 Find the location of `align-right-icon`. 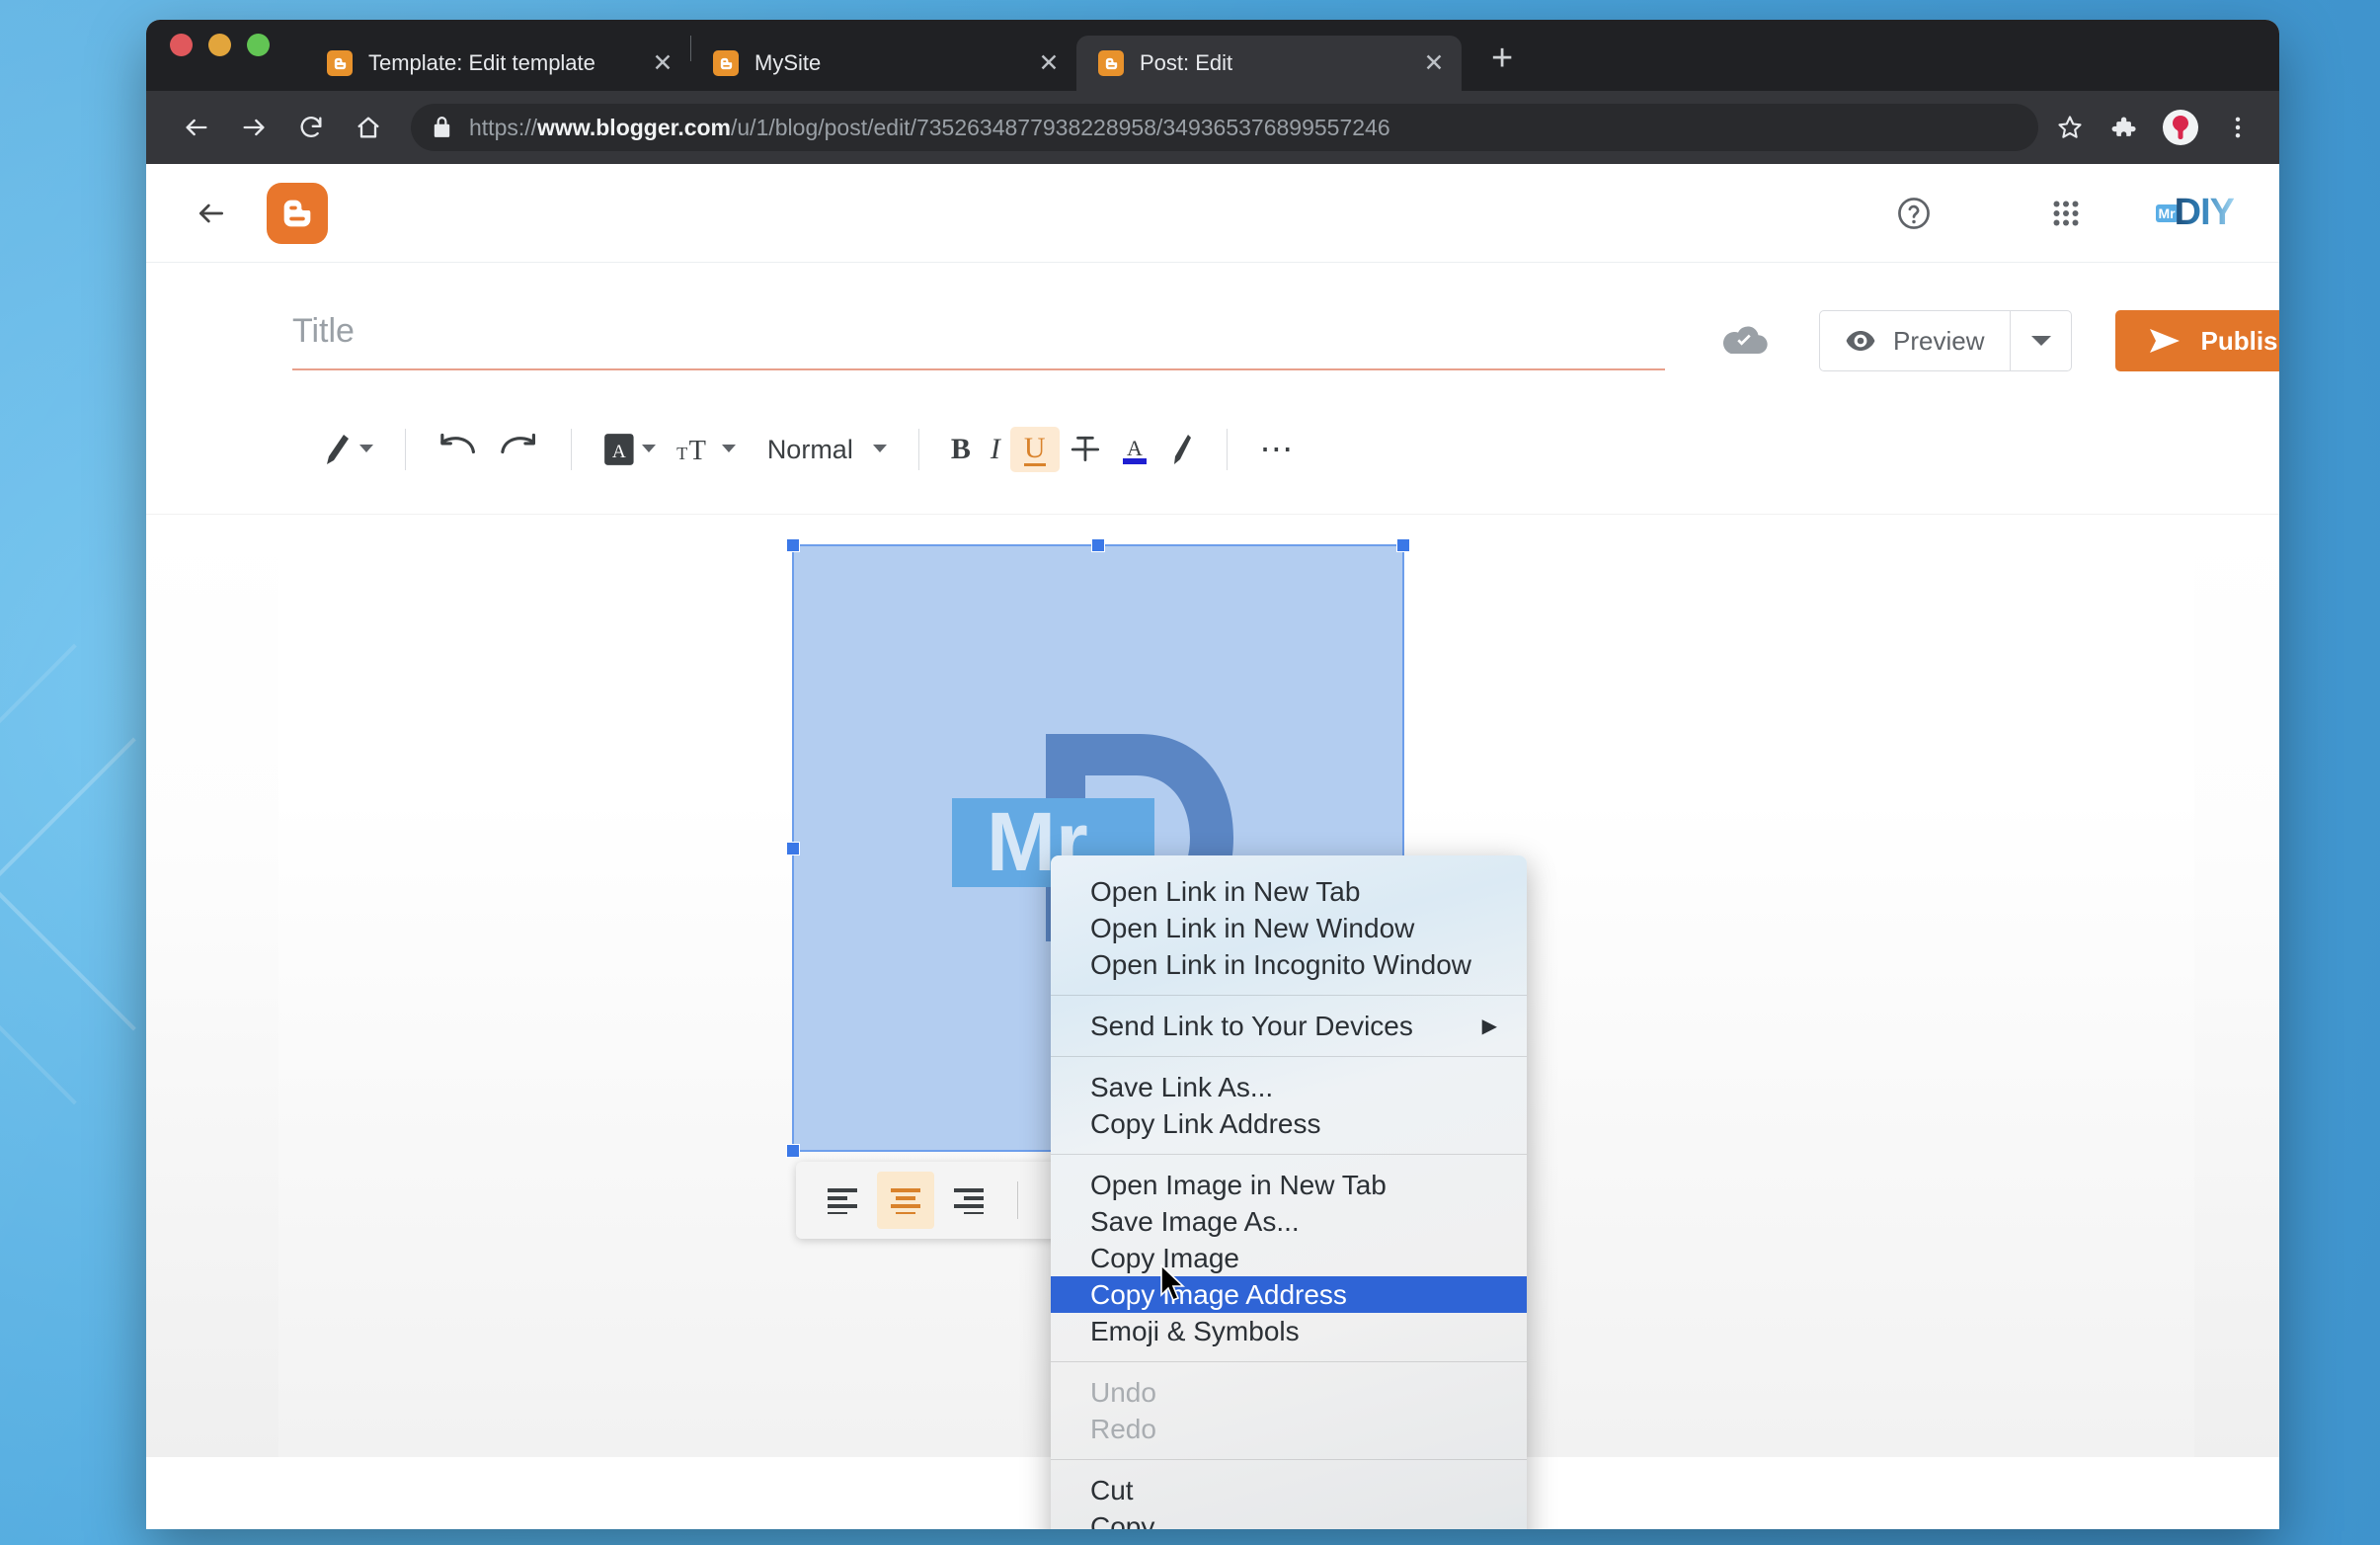

align-right-icon is located at coordinates (969, 1201).